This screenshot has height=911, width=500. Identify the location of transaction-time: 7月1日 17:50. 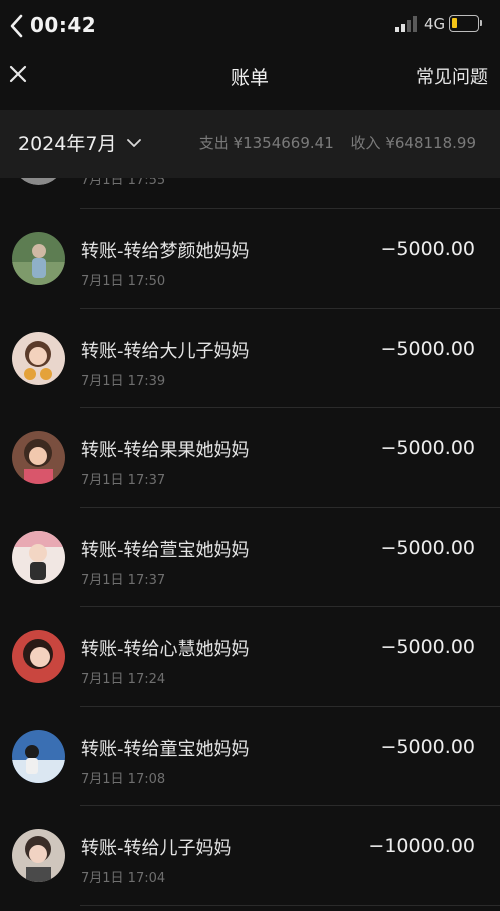
(123, 281).